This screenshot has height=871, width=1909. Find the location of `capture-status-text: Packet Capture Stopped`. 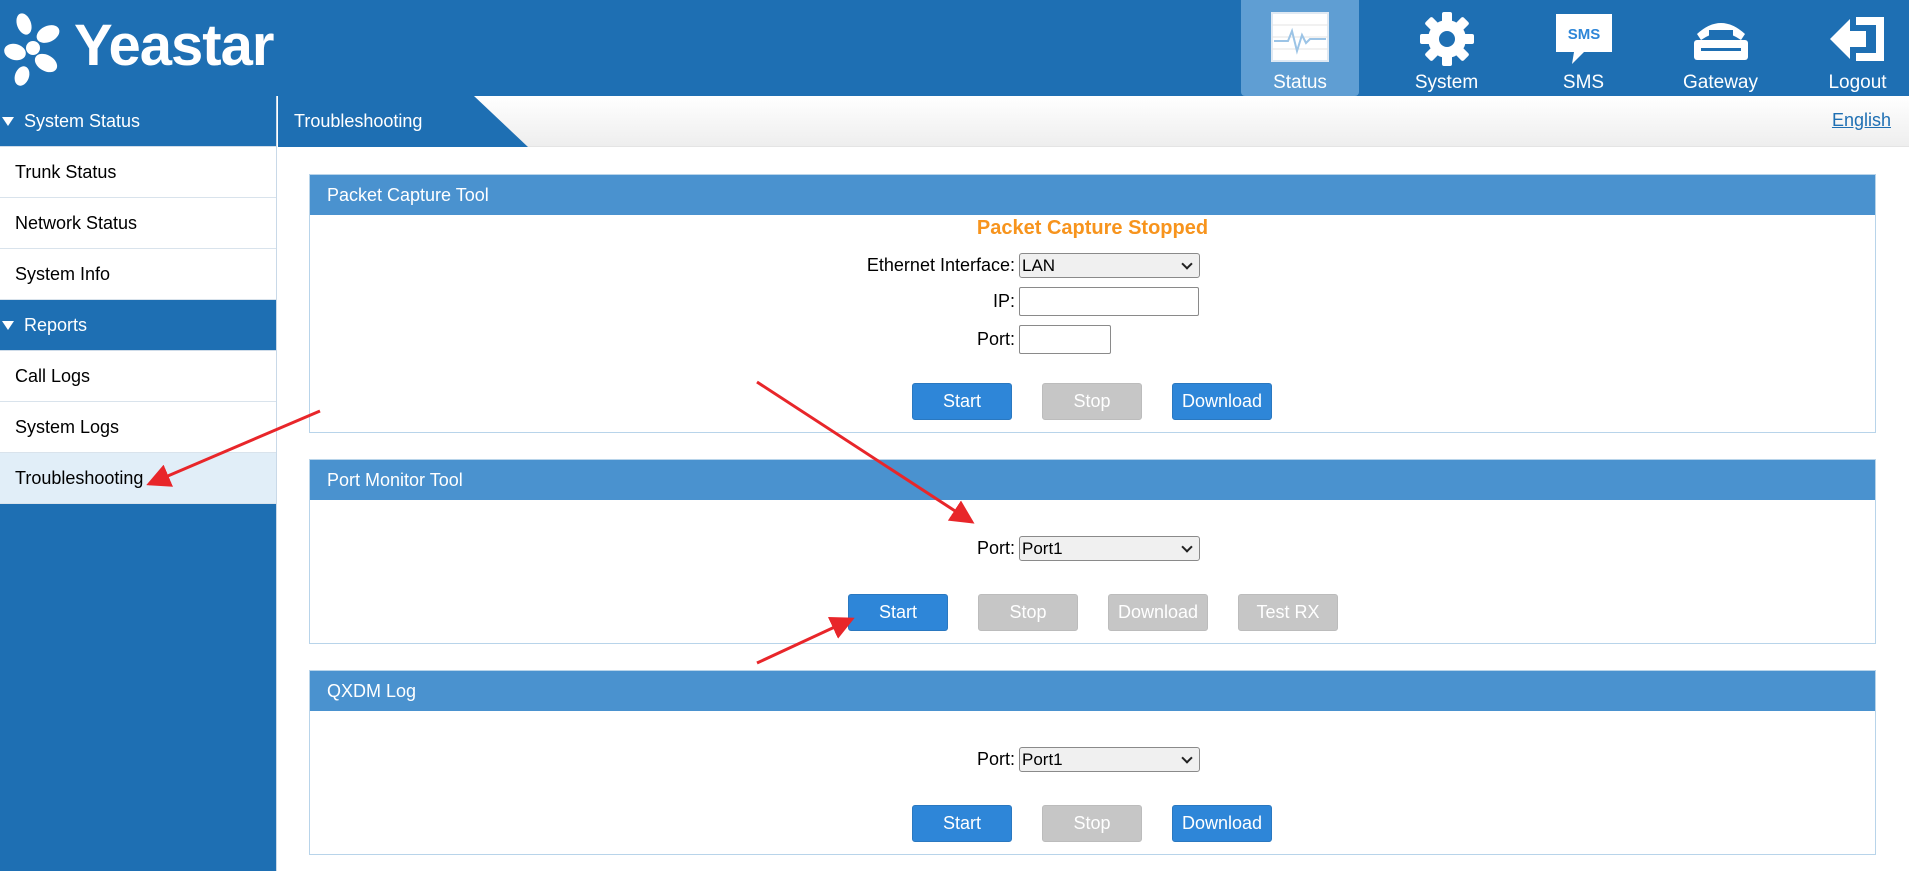

capture-status-text: Packet Capture Stopped is located at coordinates (1092, 228).